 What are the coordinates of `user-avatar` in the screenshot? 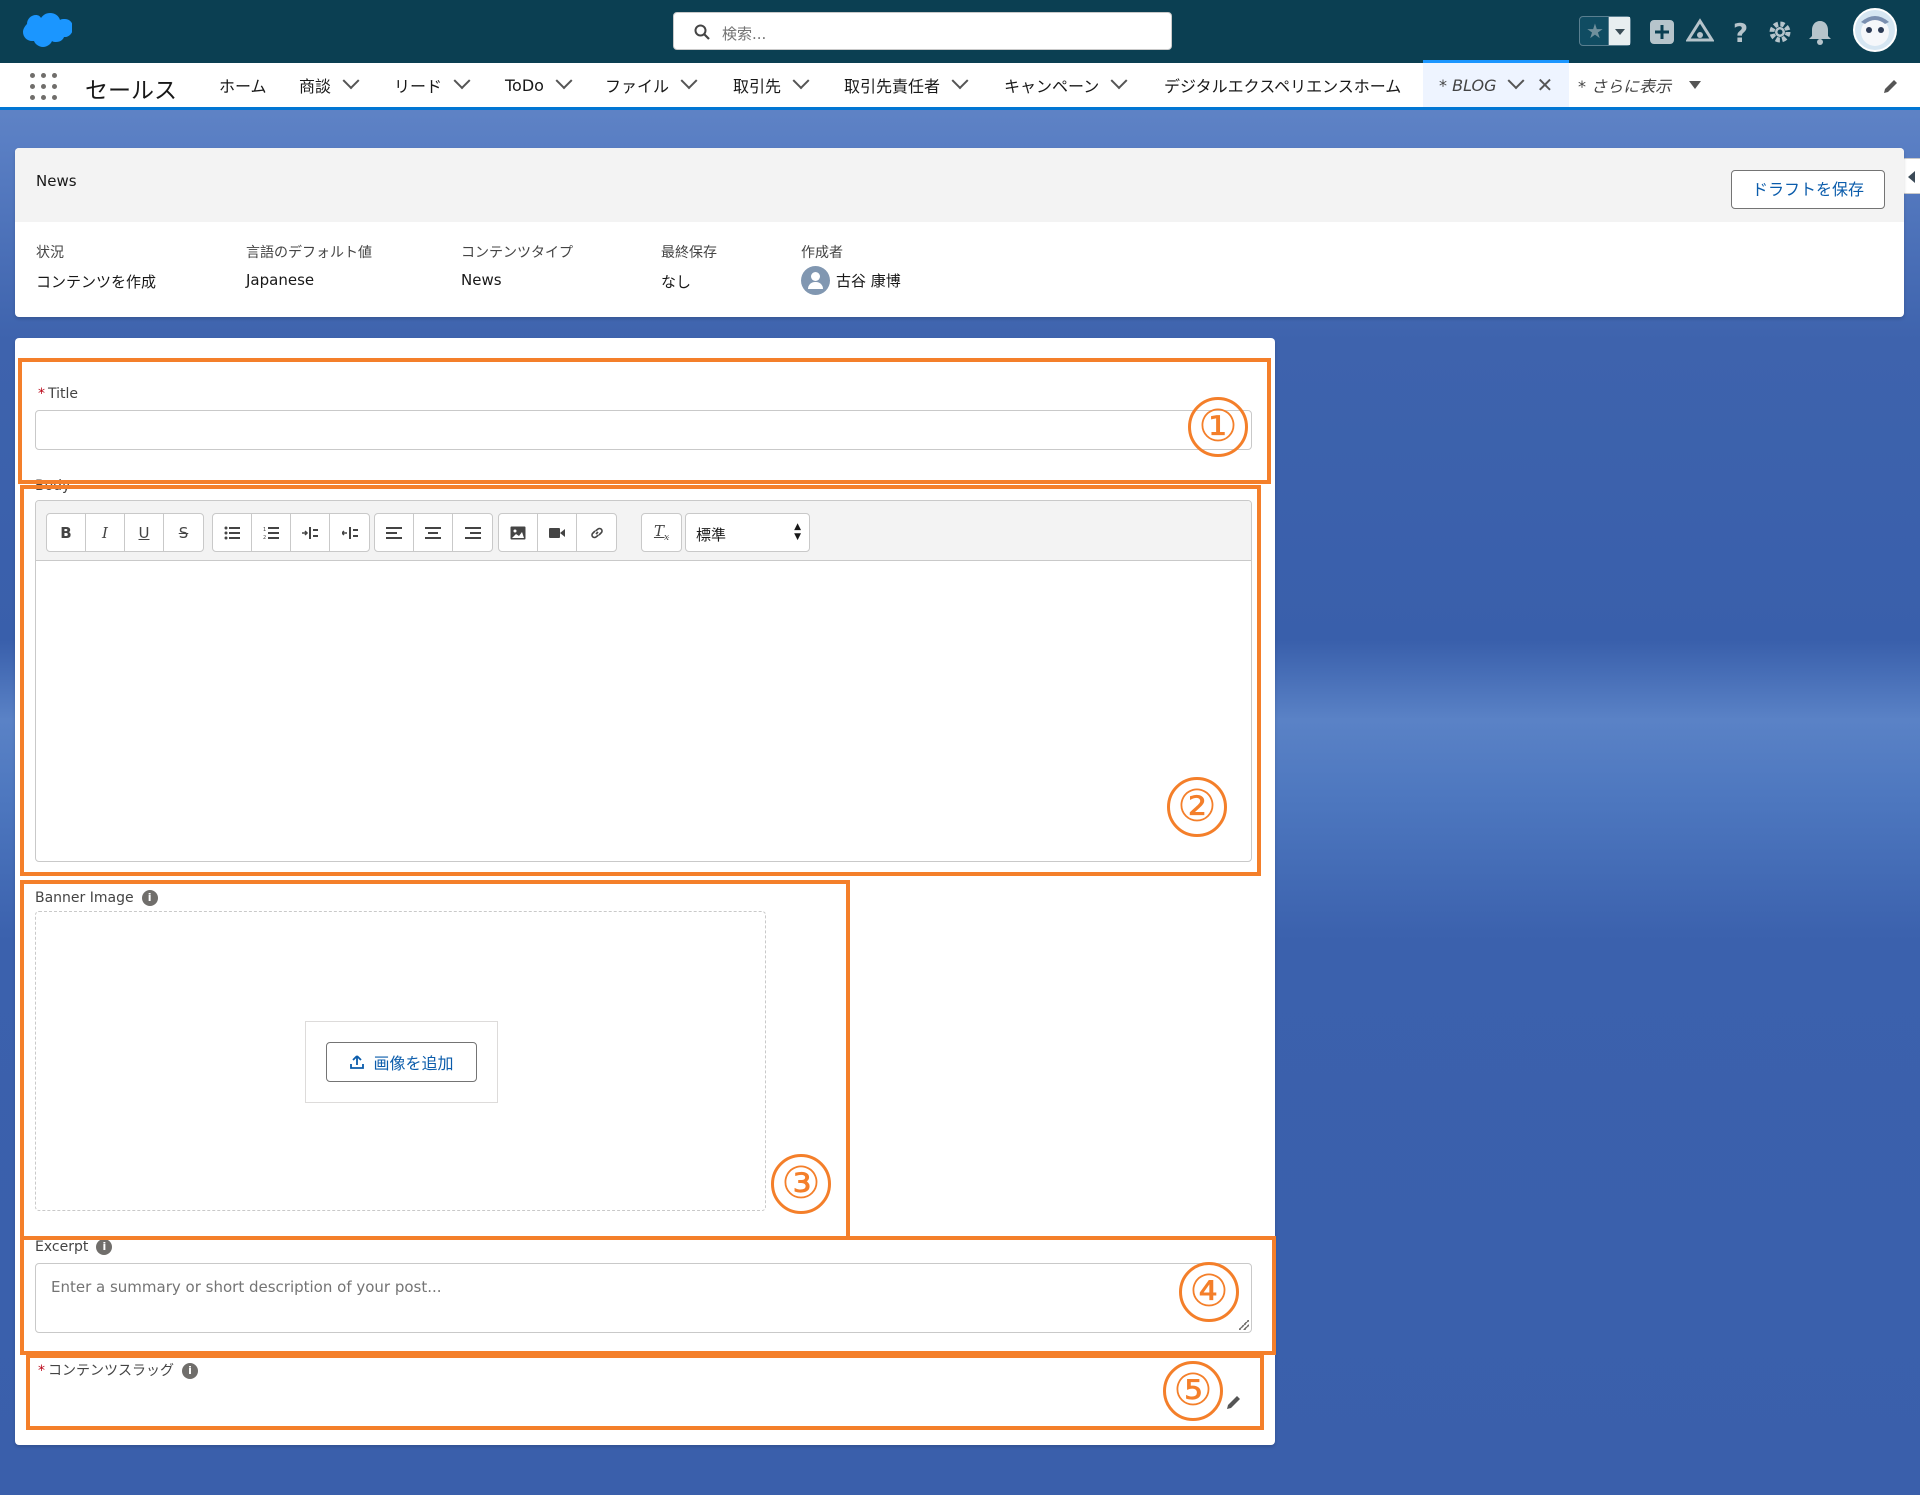 It's located at (1875, 30).